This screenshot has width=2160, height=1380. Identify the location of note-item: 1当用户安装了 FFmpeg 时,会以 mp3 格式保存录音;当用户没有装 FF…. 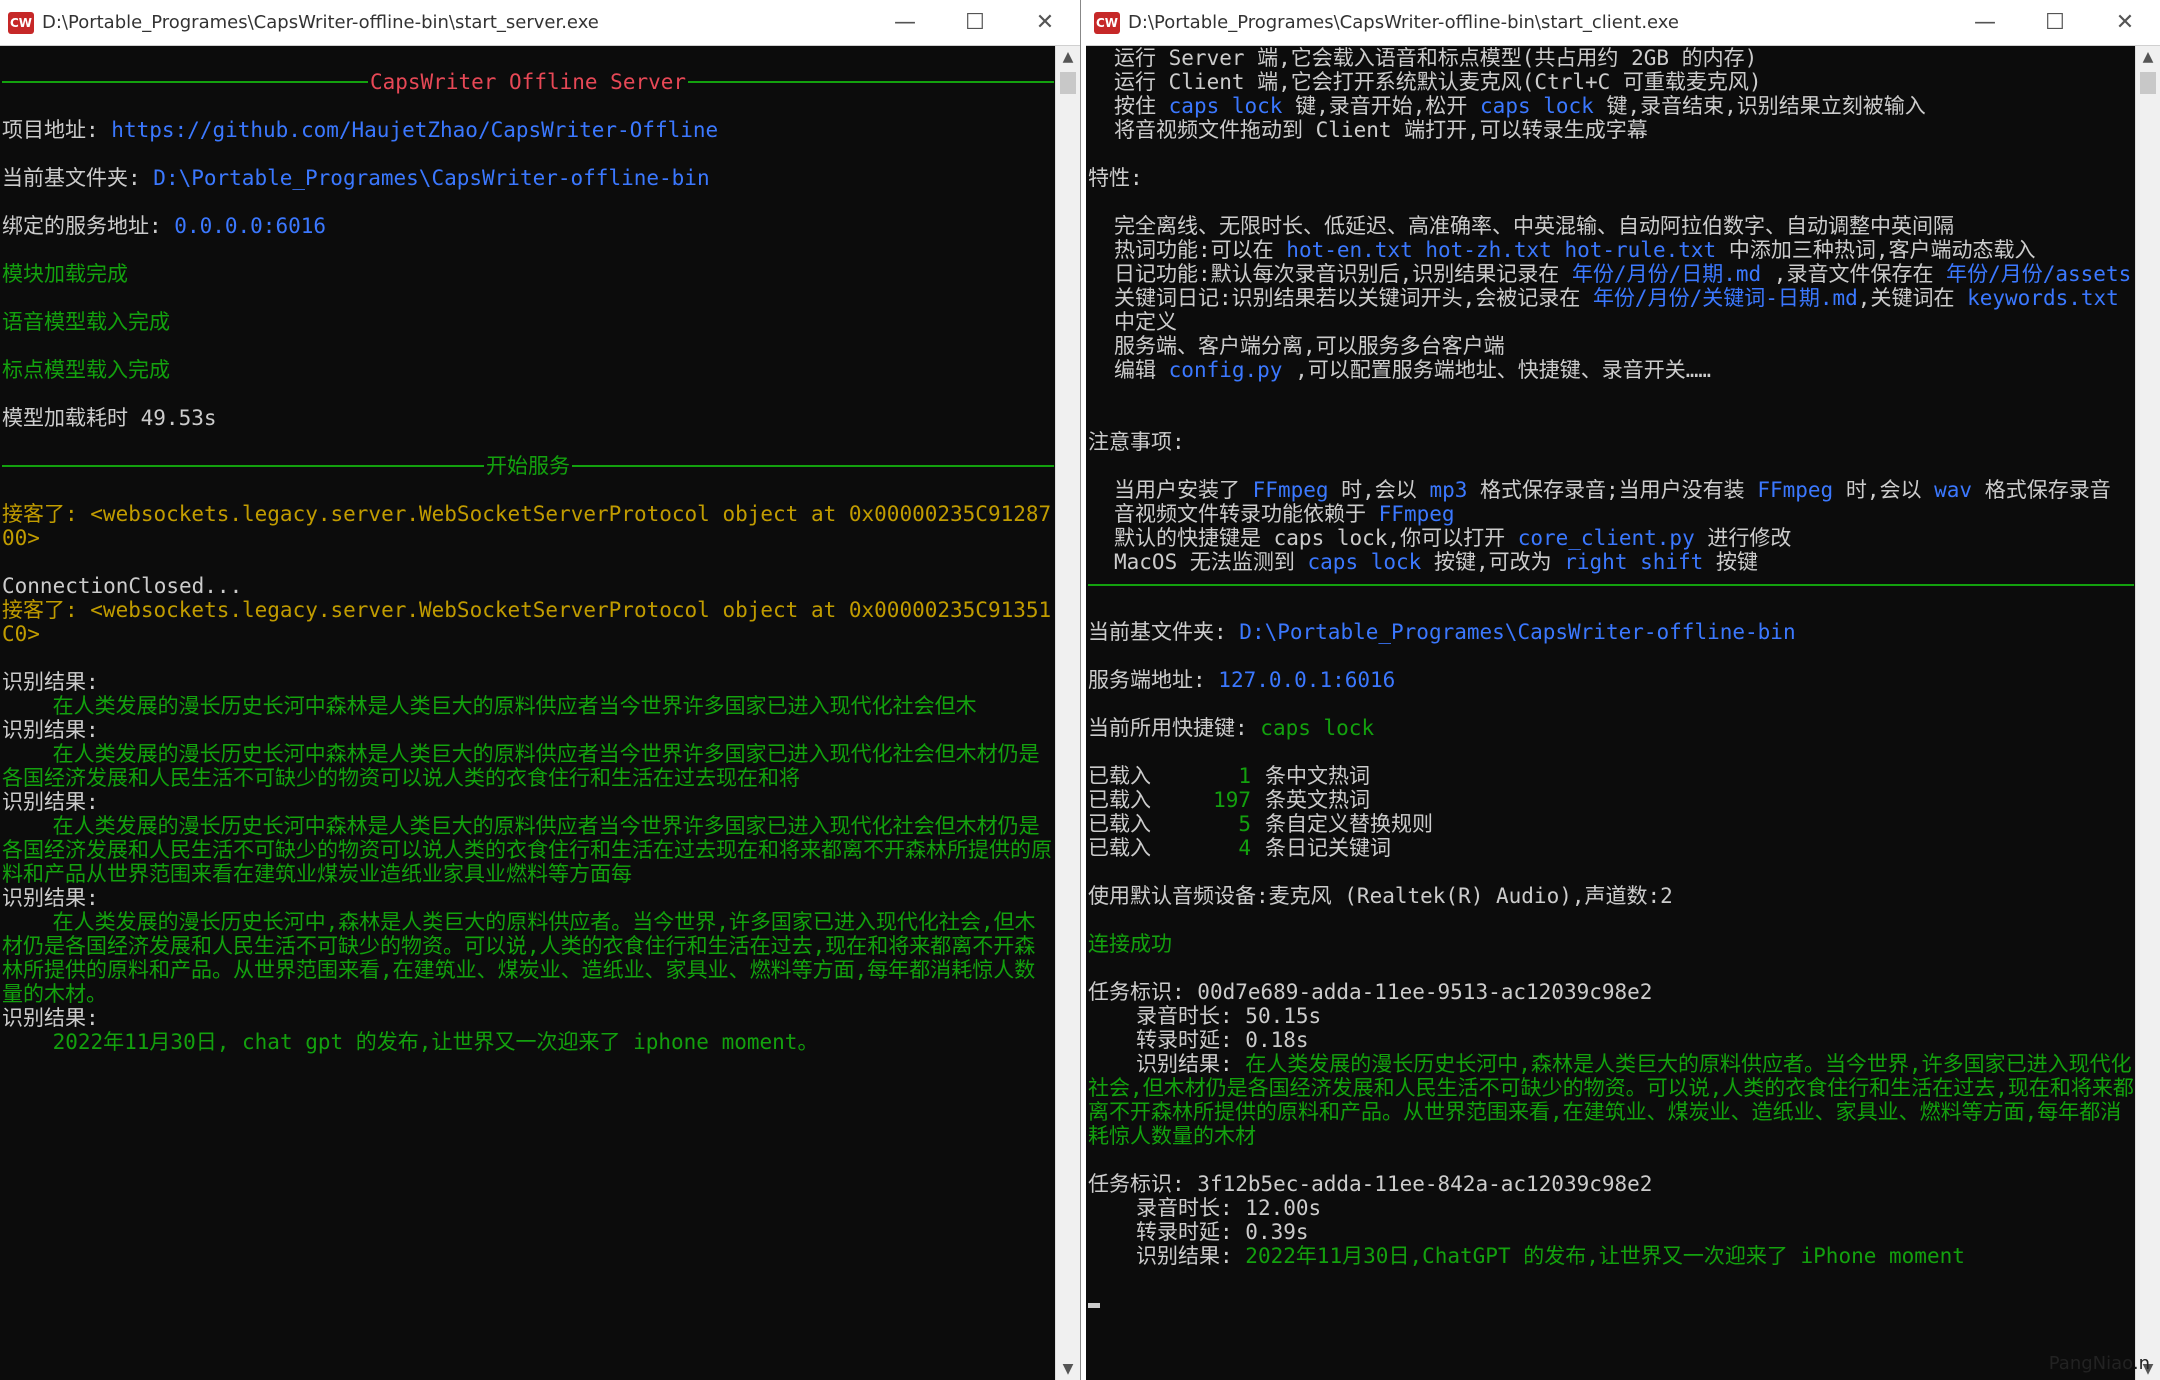
(1611, 490).